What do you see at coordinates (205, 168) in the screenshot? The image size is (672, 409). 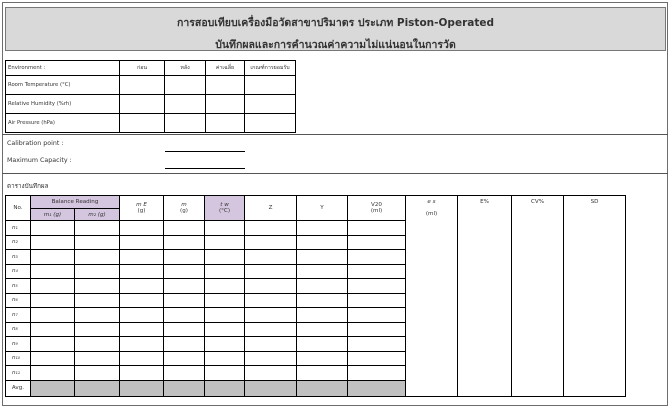 I see `maximum-capacity-field` at bounding box center [205, 168].